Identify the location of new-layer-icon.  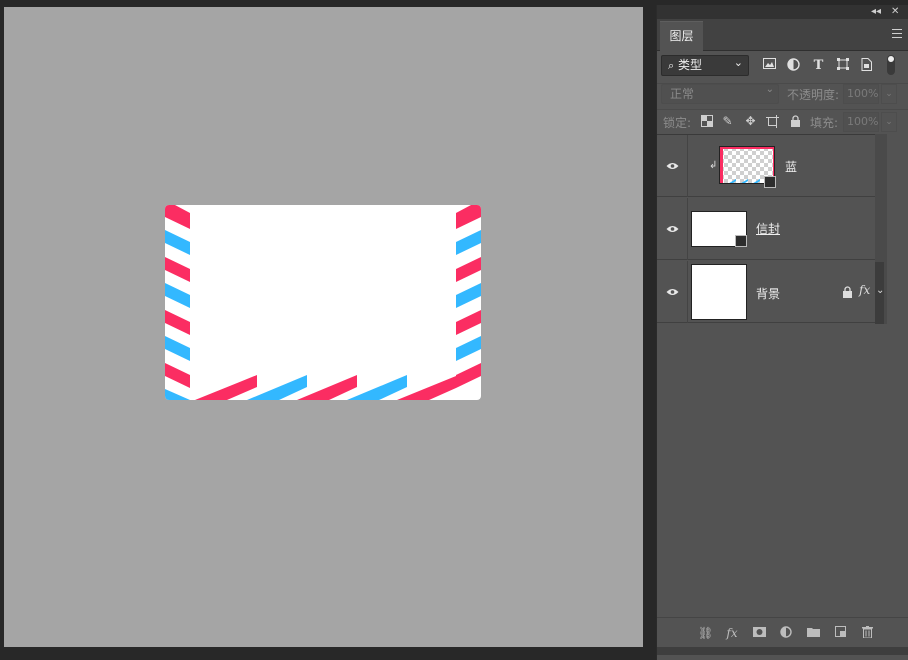
(840, 633).